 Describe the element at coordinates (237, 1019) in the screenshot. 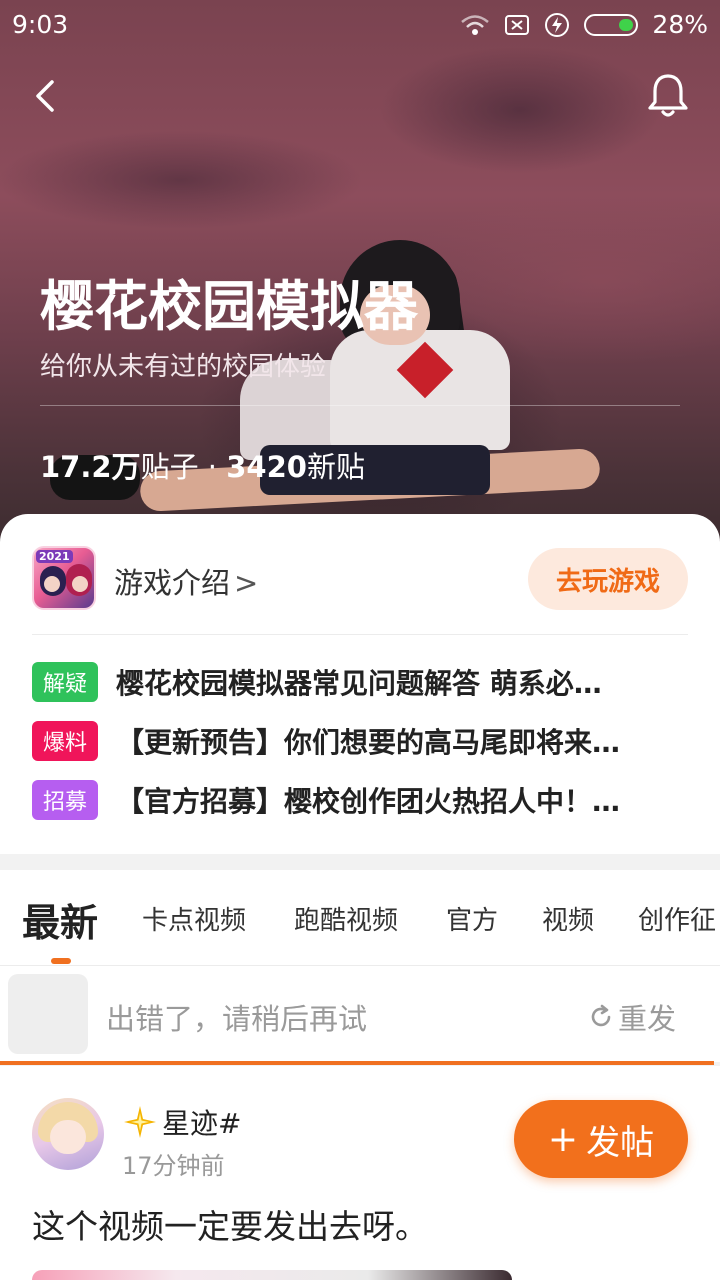

I see `error-message: 出错了，请稍后再试` at that location.